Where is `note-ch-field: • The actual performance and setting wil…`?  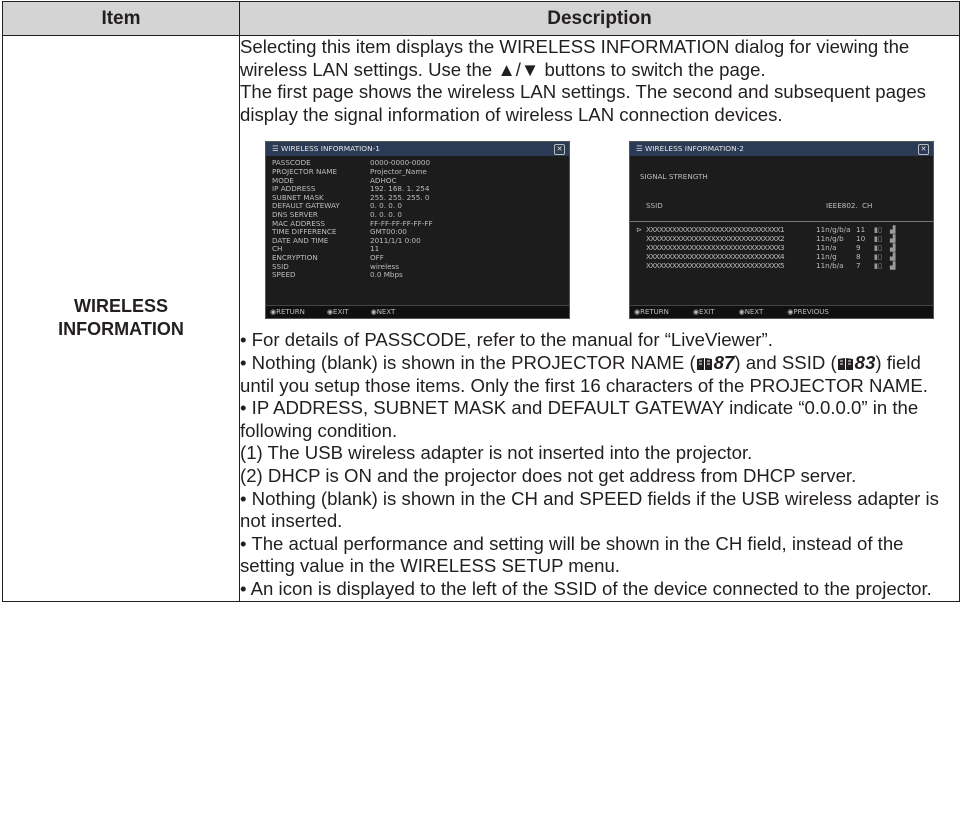 note-ch-field: • The actual performance and setting wil… is located at coordinates (572, 554).